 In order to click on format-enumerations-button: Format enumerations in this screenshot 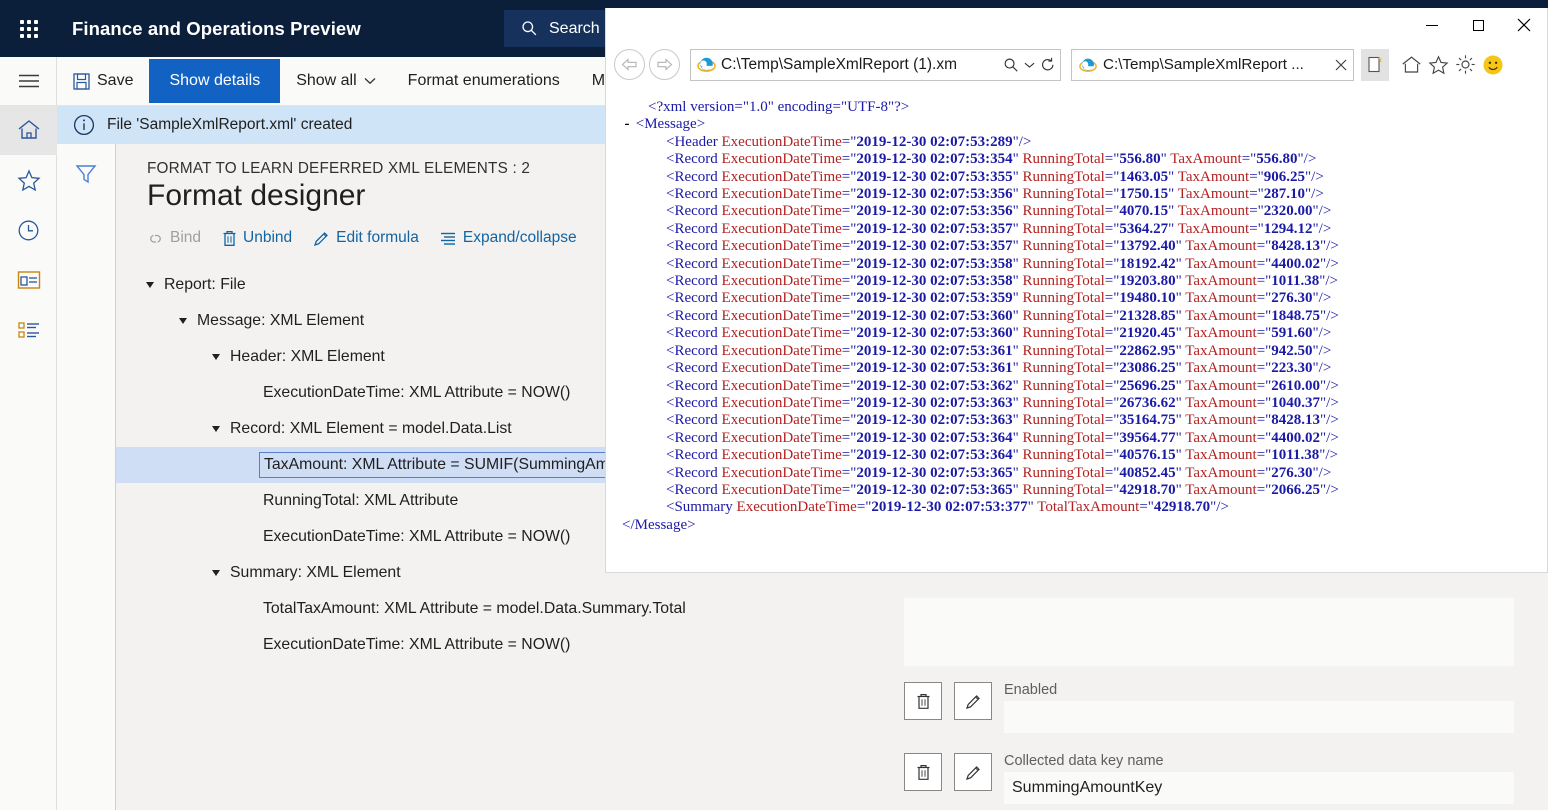, I will do `click(484, 81)`.